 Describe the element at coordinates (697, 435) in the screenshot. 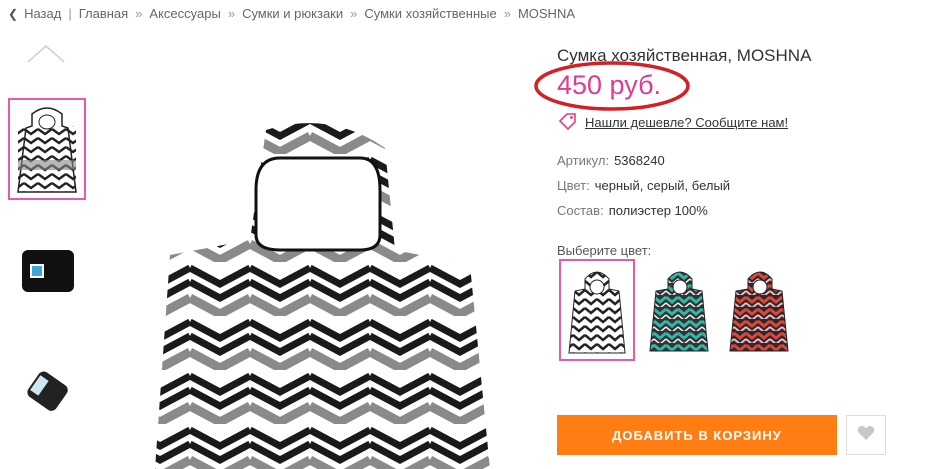

I see `add-to-cart-button: ДОБАВИТЬ В КОРЗИНУ` at that location.